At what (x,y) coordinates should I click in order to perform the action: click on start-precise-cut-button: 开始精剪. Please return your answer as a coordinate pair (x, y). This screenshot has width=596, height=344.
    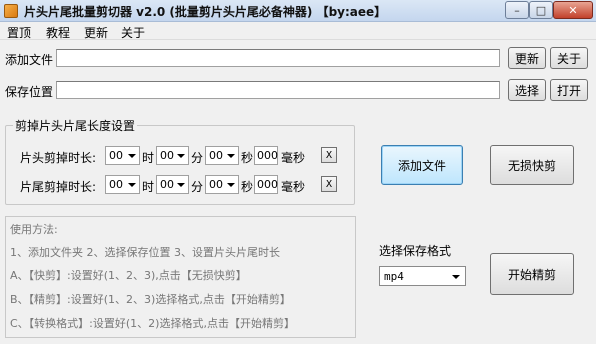
    Looking at the image, I should click on (532, 274).